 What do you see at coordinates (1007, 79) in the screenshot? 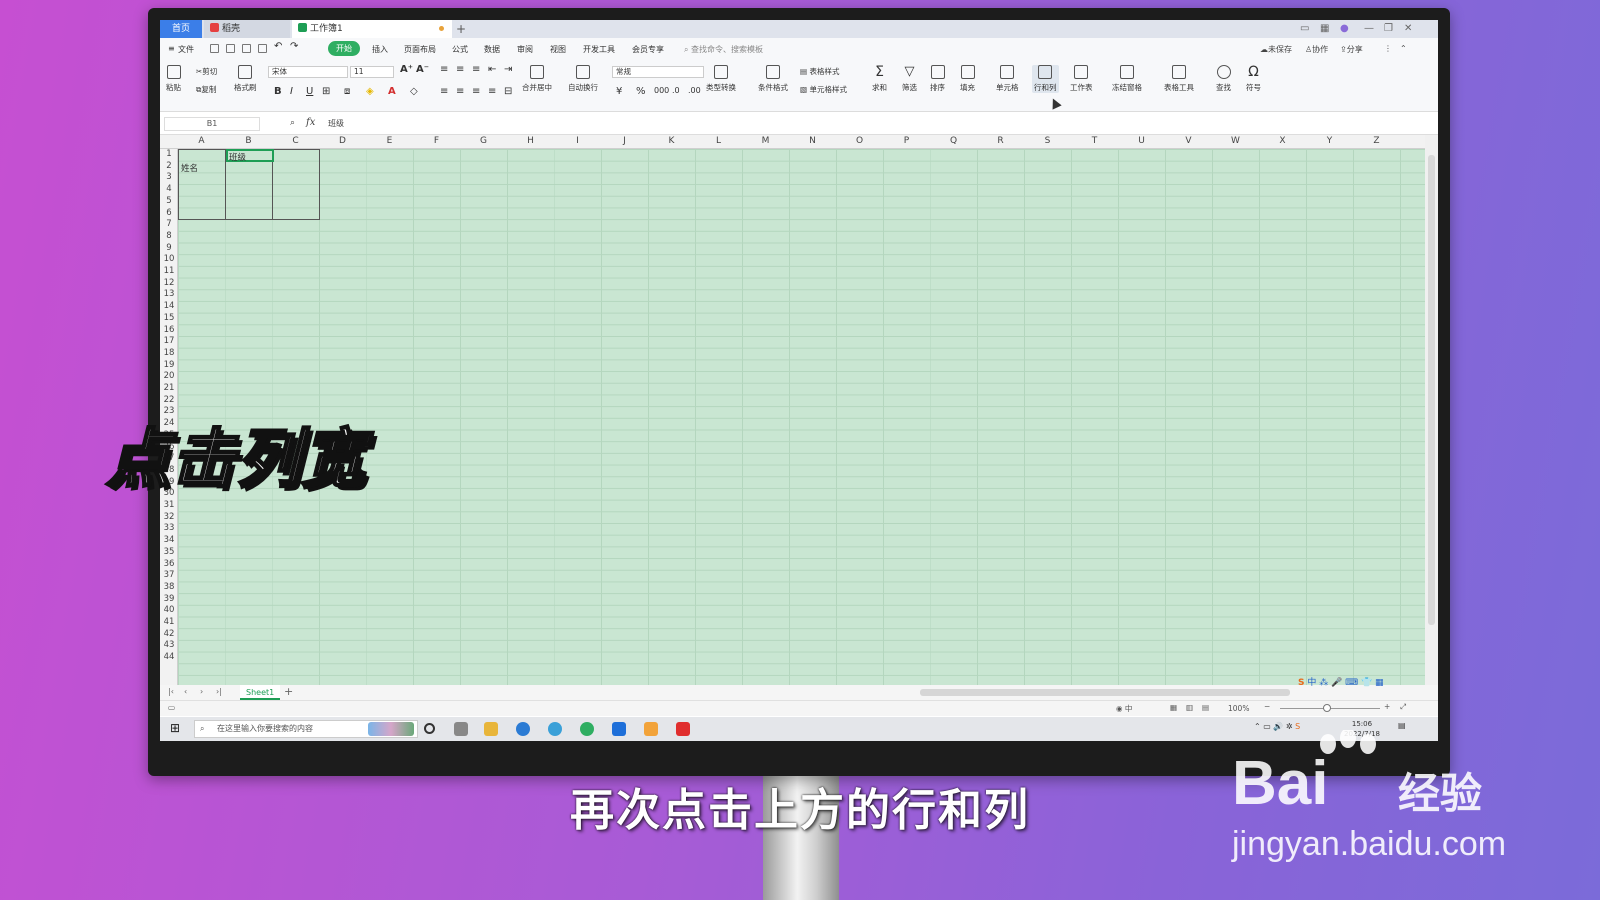
I see `cell-button: 单元格` at bounding box center [1007, 79].